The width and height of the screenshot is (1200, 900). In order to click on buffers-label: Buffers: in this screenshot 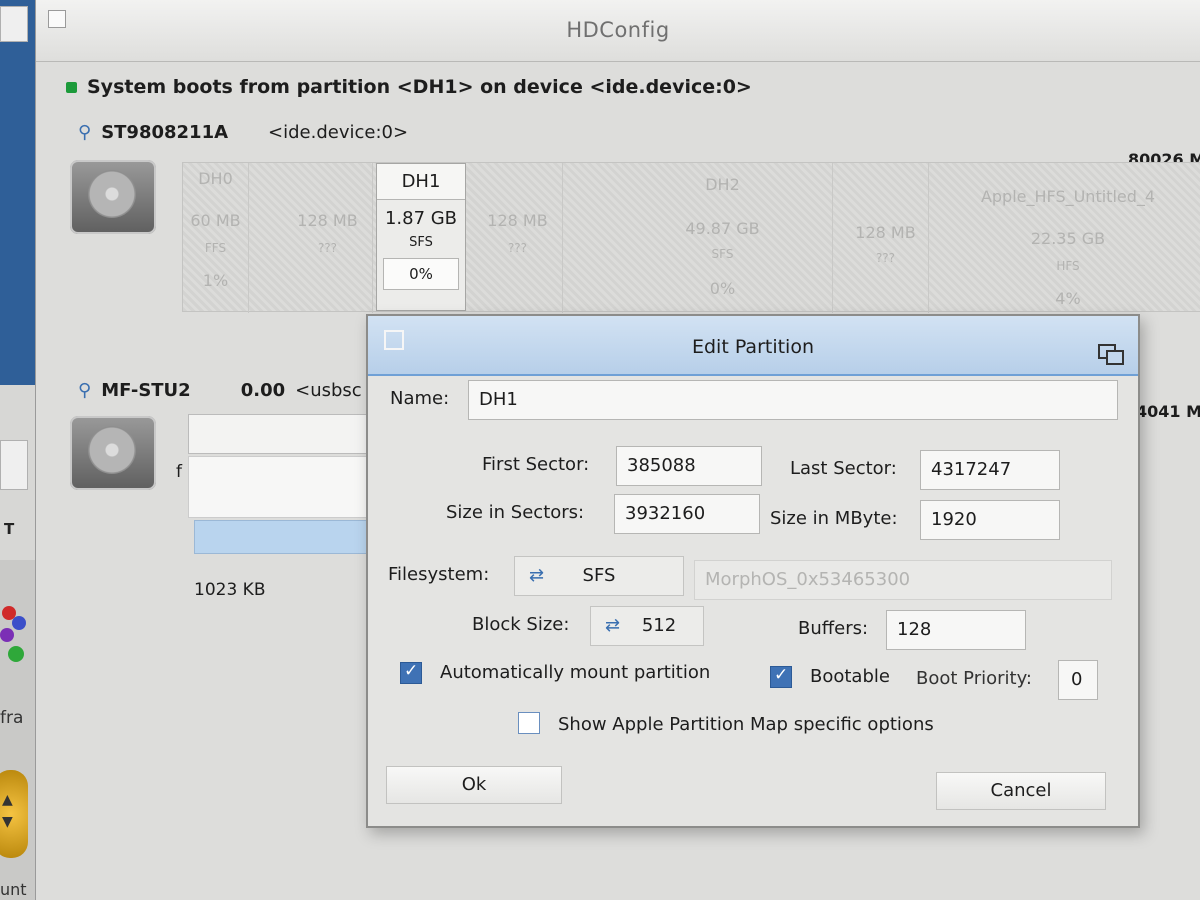, I will do `click(833, 628)`.